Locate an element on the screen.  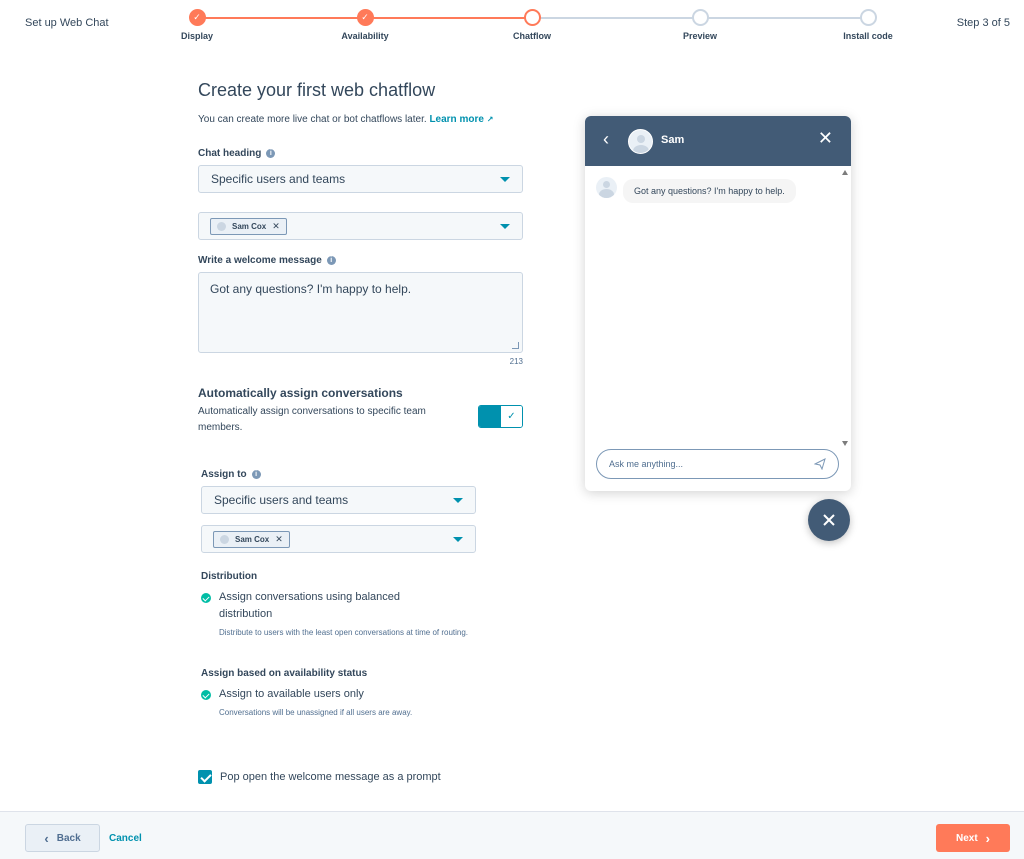
popup-prompt-label: Pop open the welcome message as a prompt is located at coordinates (330, 777).